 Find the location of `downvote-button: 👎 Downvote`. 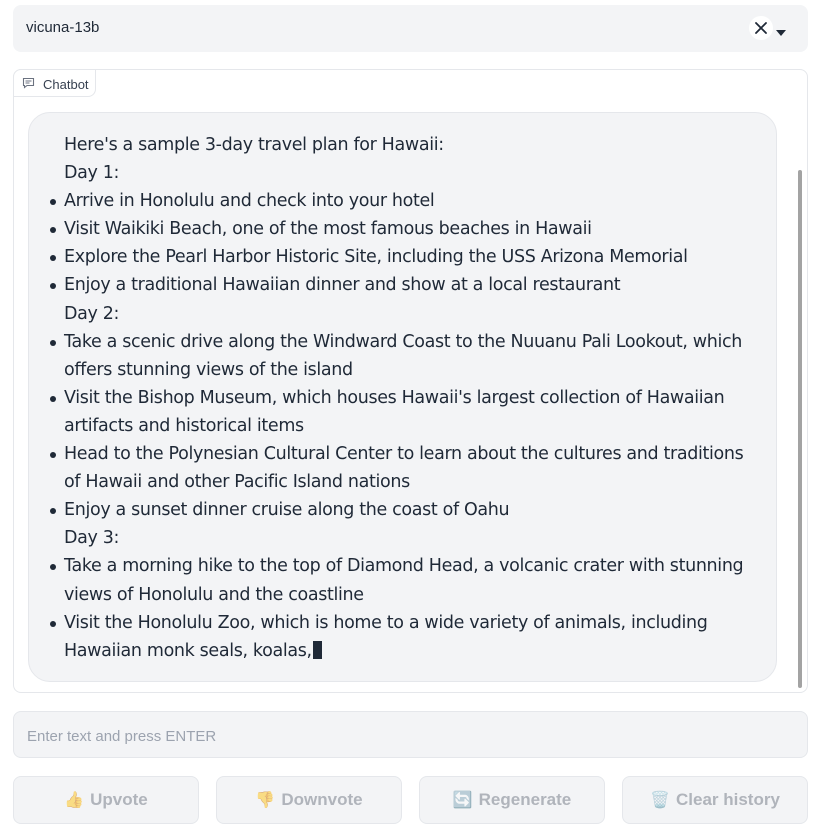

downvote-button: 👎 Downvote is located at coordinates (309, 800).